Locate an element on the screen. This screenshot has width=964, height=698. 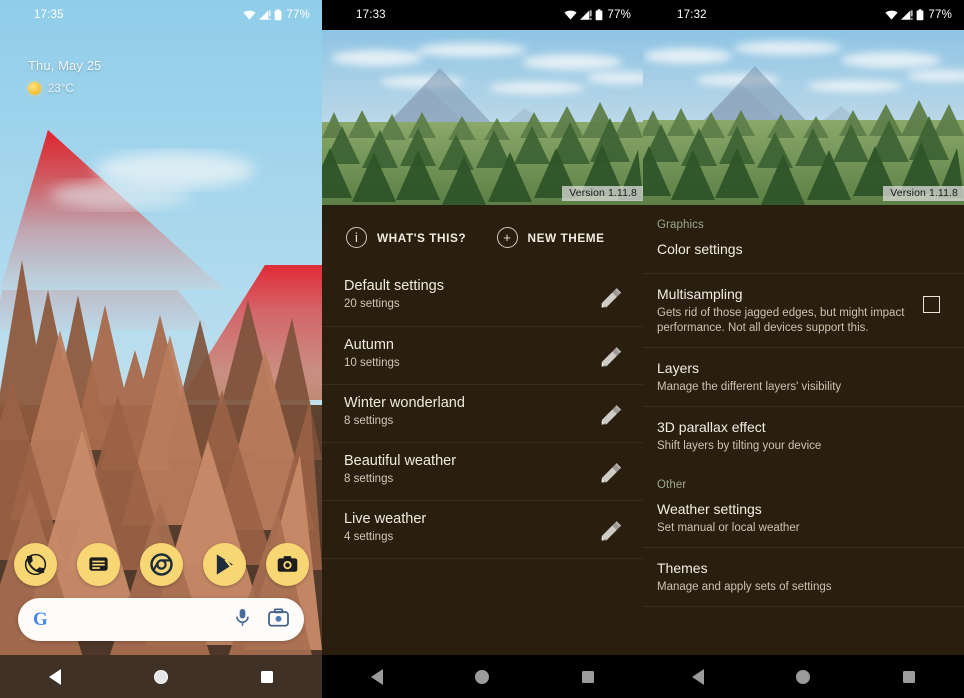
status-bar-themes: 17:33 77% is located at coordinates (482, 15).